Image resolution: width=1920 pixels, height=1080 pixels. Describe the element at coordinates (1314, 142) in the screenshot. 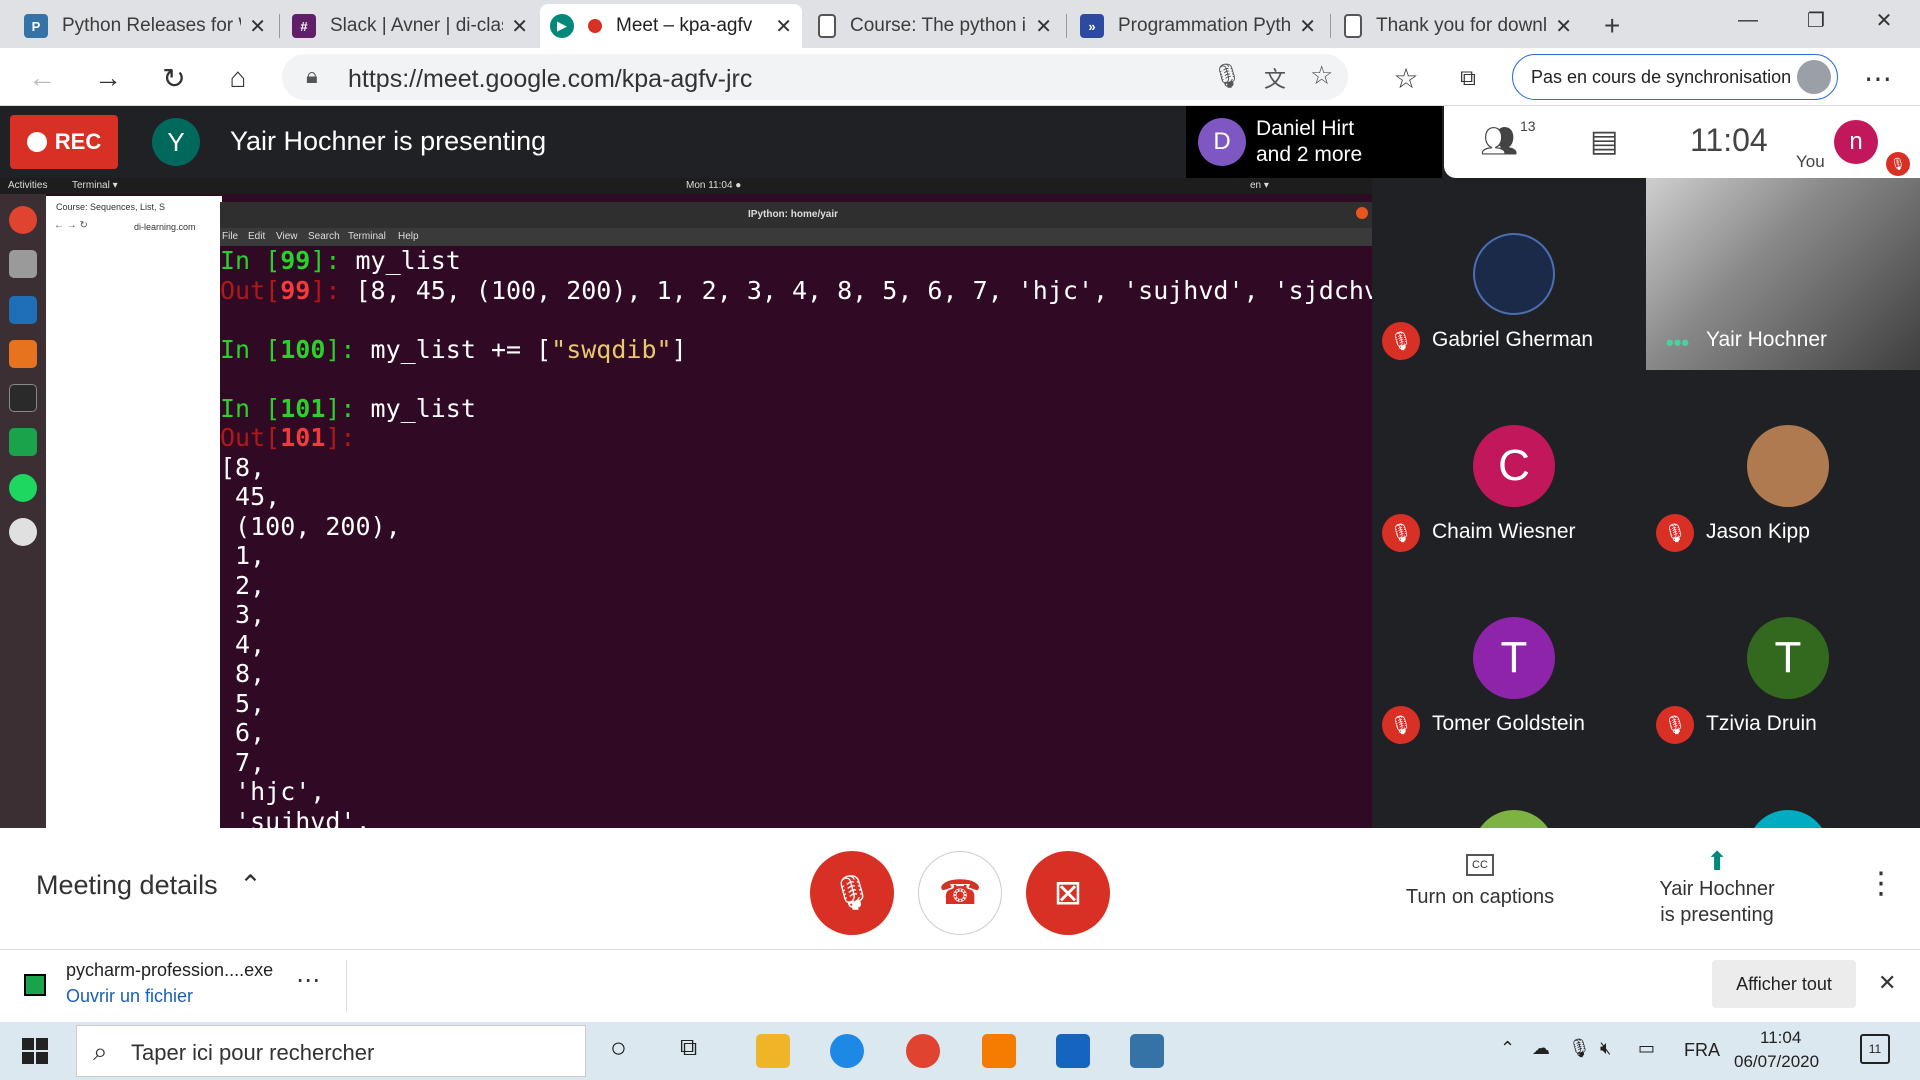

I see `pinned-participant: D Daniel Hirt and 2 more` at that location.